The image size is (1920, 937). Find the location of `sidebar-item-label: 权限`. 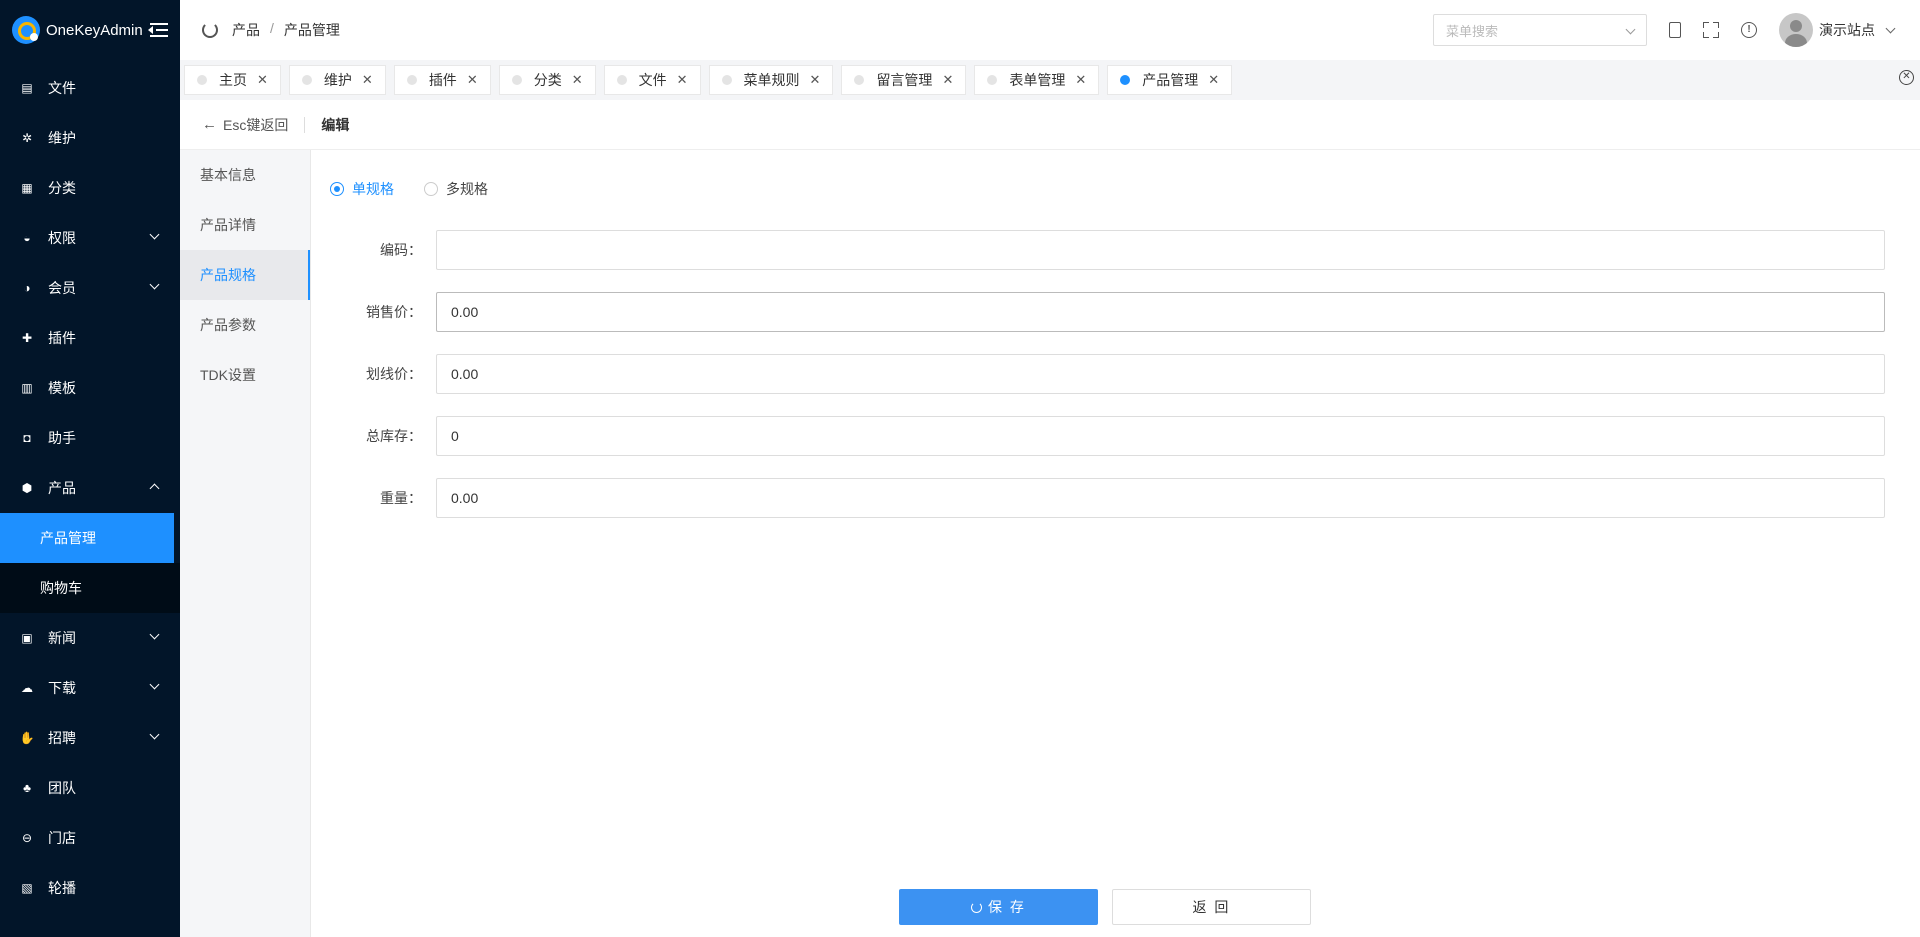

sidebar-item-label: 权限 is located at coordinates (62, 238).